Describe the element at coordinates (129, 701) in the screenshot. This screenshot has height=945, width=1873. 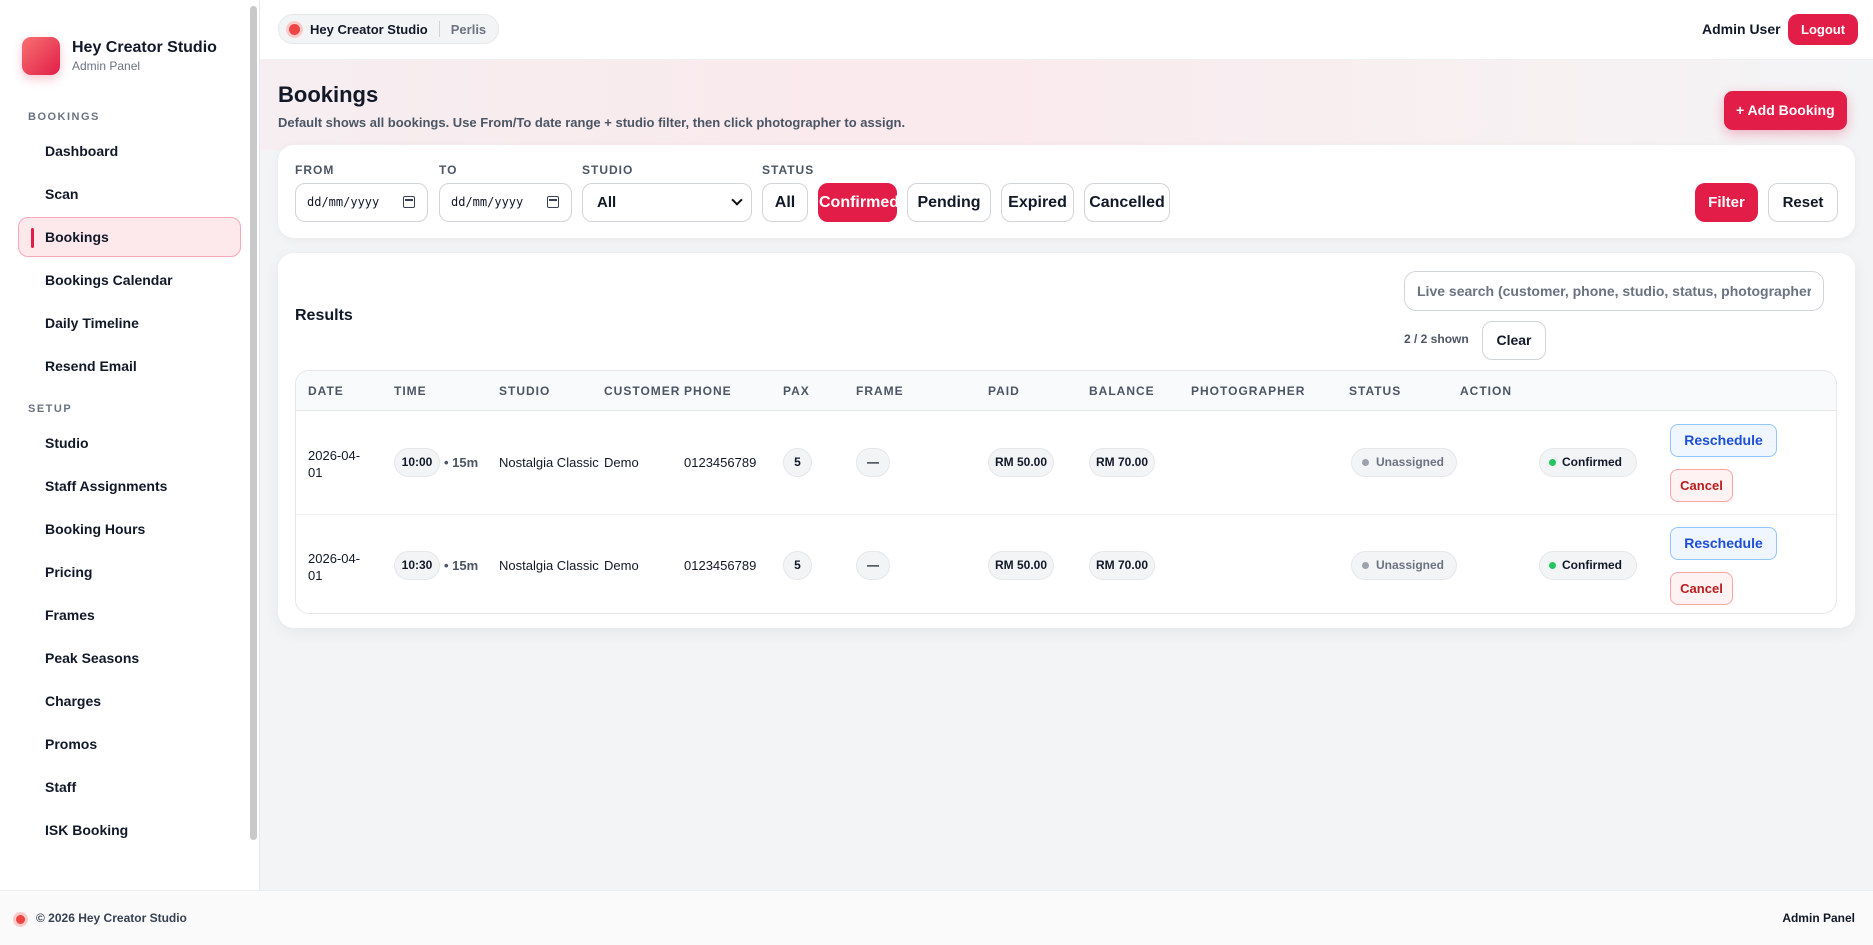
I see `sidebar-item-charges: Charges` at that location.